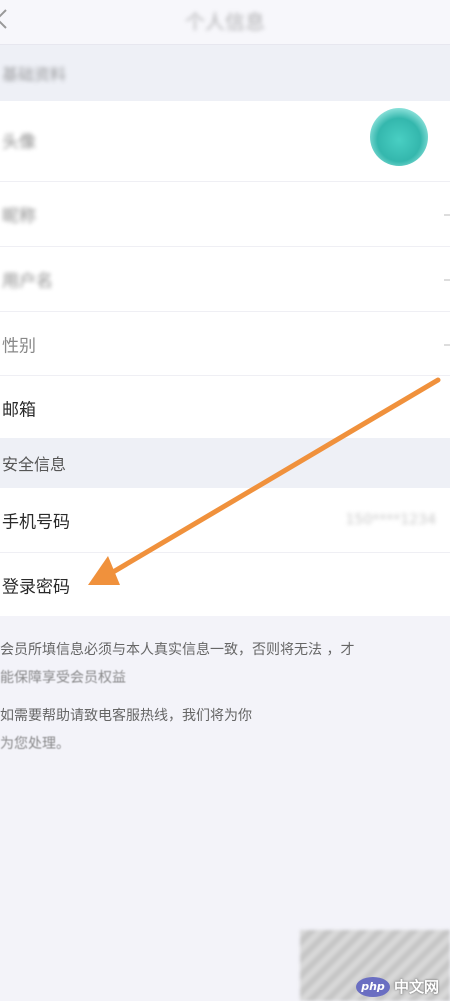 The image size is (450, 1001). What do you see at coordinates (63, 678) in the screenshot?
I see `notice-line: 能保障享受会员权益` at bounding box center [63, 678].